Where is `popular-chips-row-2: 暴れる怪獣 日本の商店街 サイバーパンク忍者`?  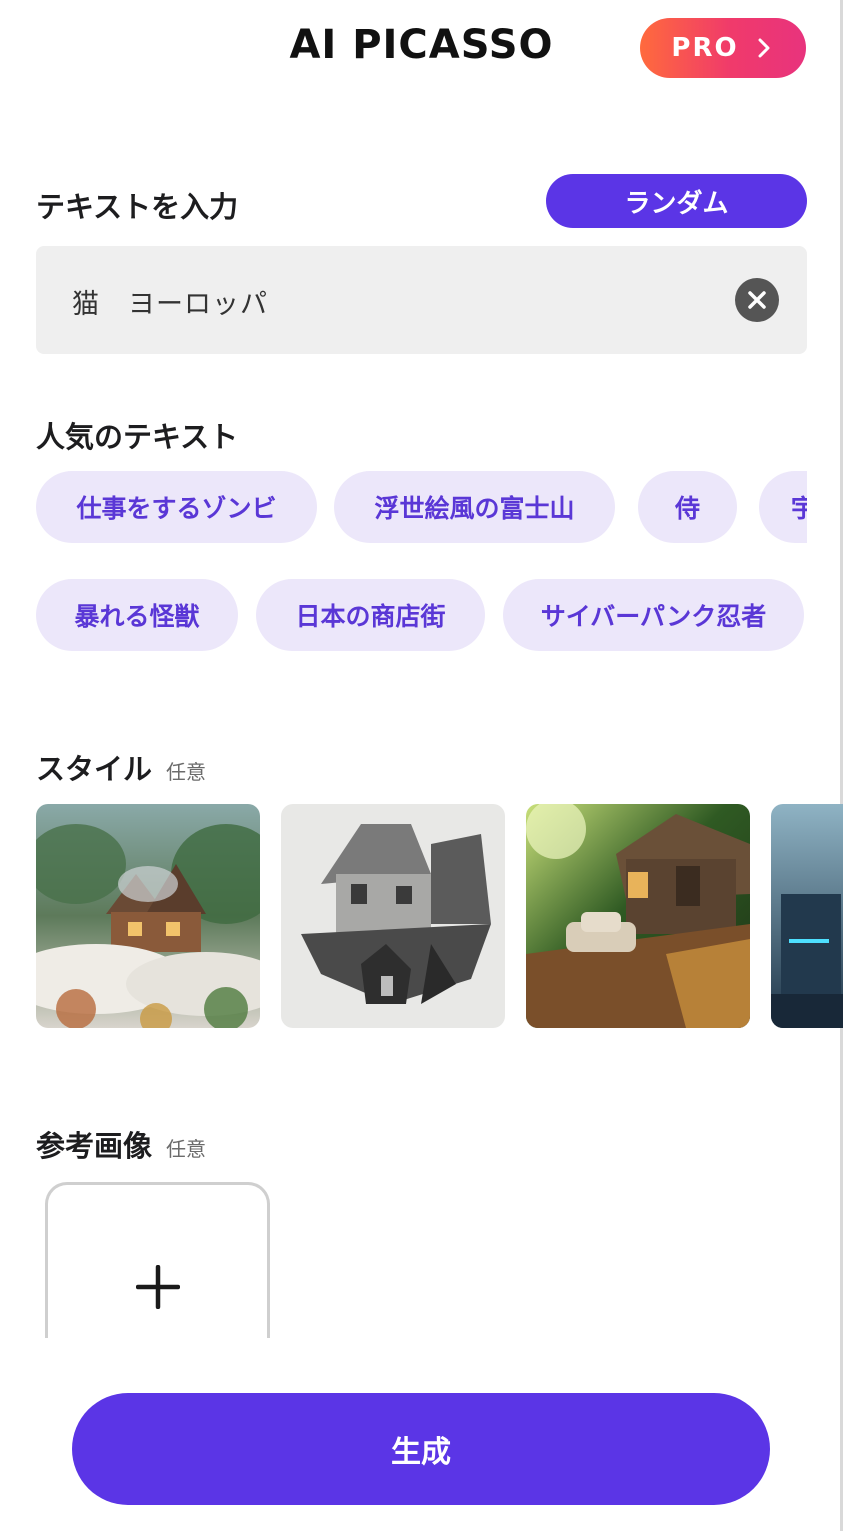 popular-chips-row-2: 暴れる怪獣 日本の商店街 サイバーパンク忍者 is located at coordinates (421, 615).